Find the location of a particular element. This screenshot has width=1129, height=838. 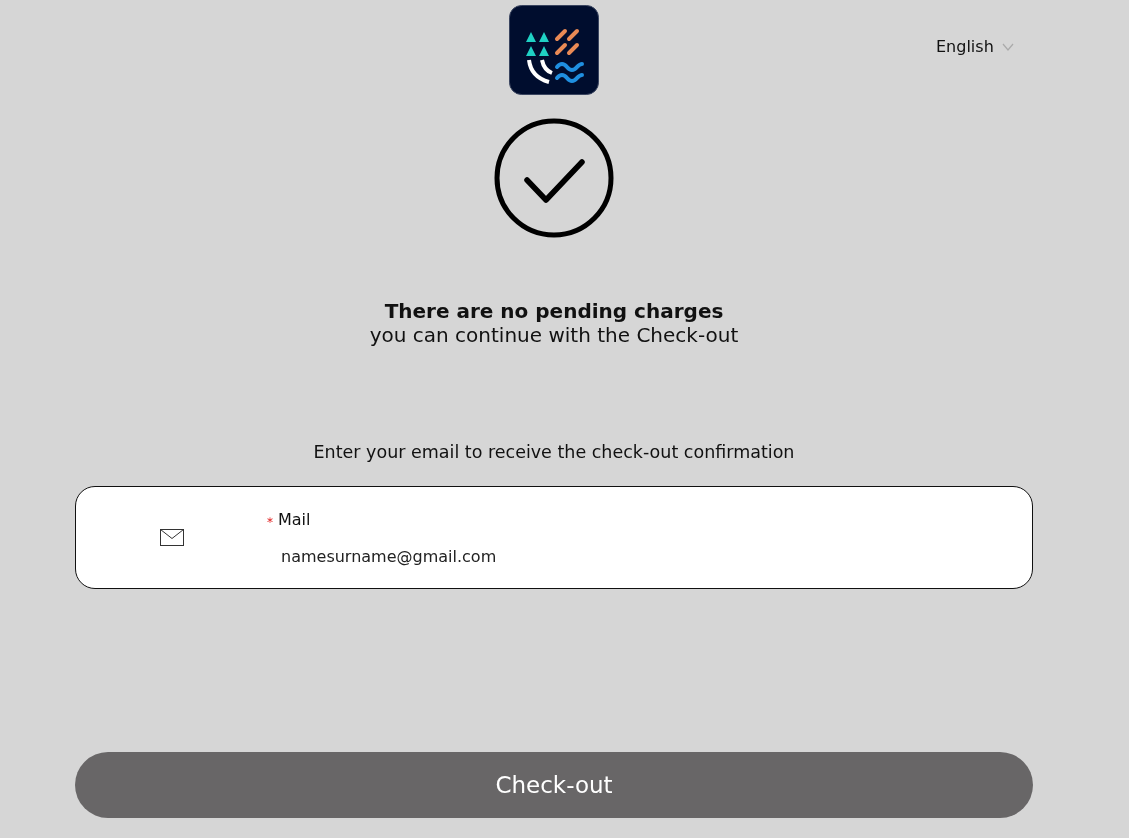

email-prompt: Enter your email to receive the check-out confirmation is located at coordinates (554, 452).